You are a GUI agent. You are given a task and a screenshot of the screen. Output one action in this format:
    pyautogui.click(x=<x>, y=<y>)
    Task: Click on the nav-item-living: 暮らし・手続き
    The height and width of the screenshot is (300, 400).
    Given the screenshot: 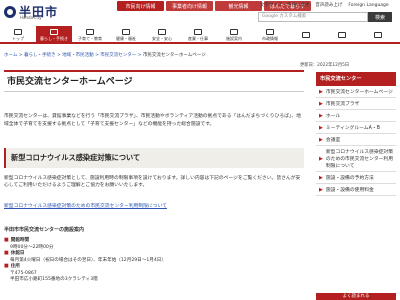 What is the action you would take?
    pyautogui.click(x=54, y=35)
    